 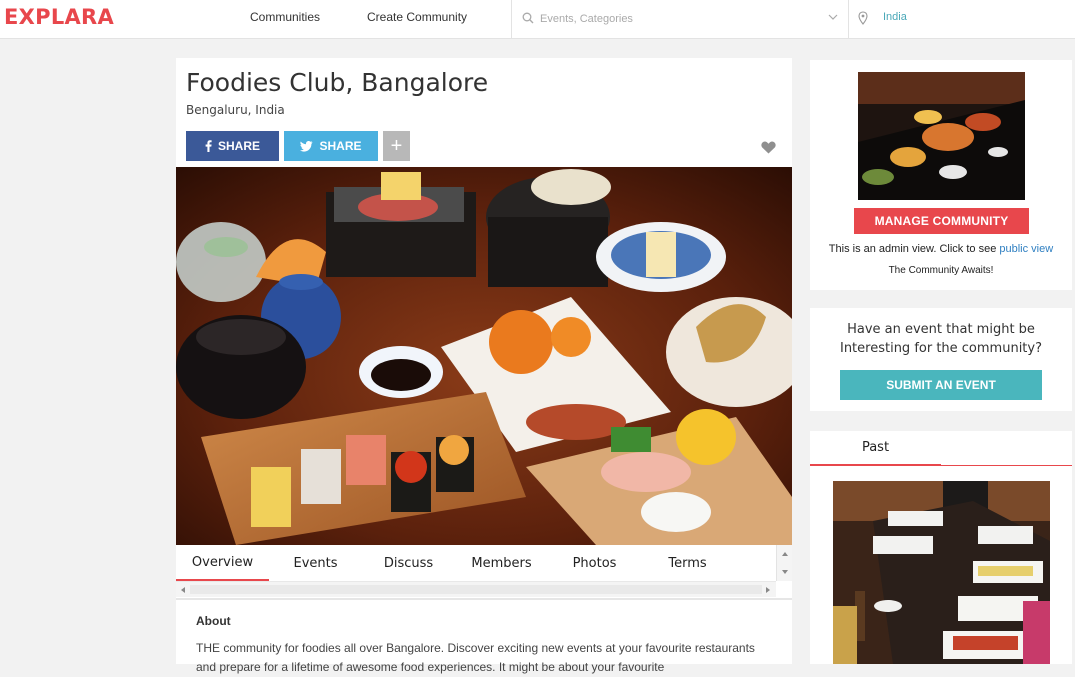 I want to click on community-awaits-text: The Community Awaits!, so click(x=941, y=270).